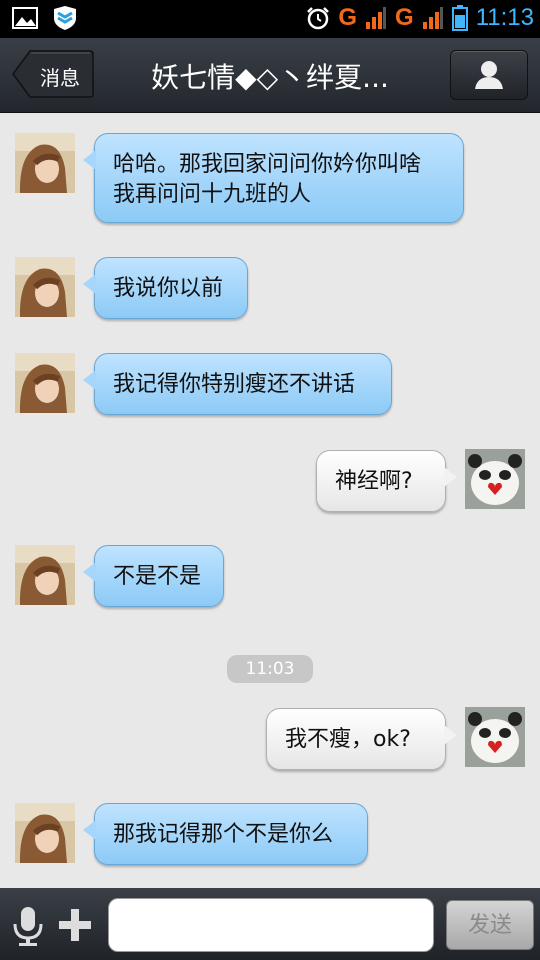 This screenshot has height=960, width=540. I want to click on gallery-icon, so click(25, 18).